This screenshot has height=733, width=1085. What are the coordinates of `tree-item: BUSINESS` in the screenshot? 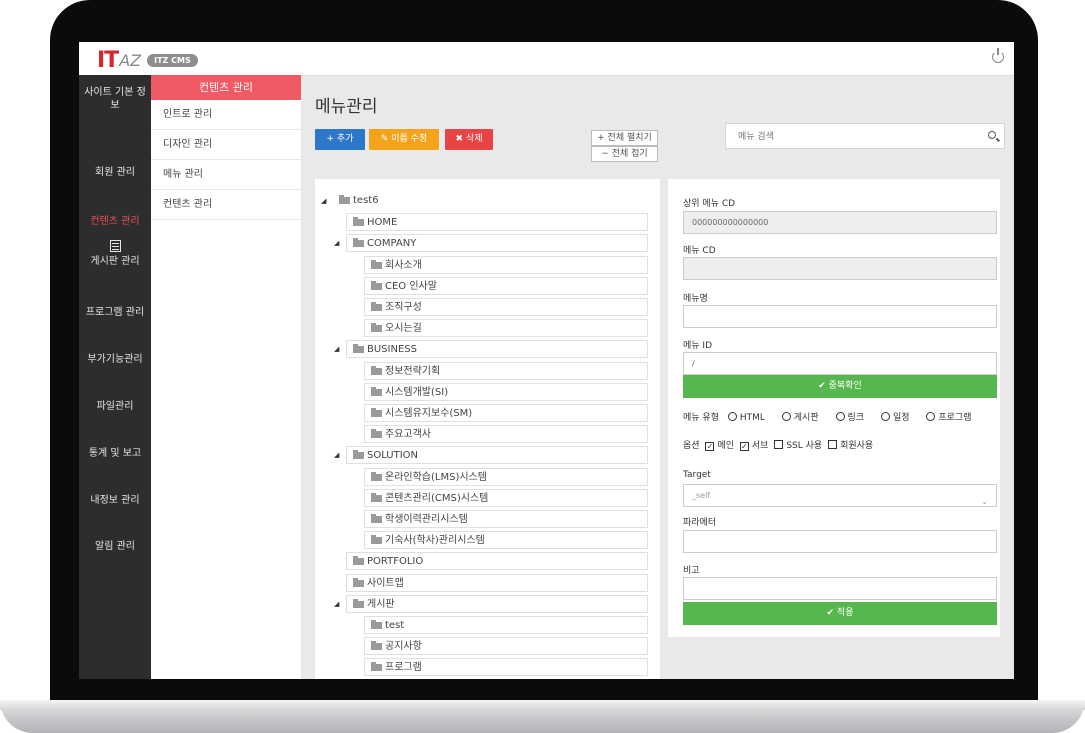 It's located at (497, 349).